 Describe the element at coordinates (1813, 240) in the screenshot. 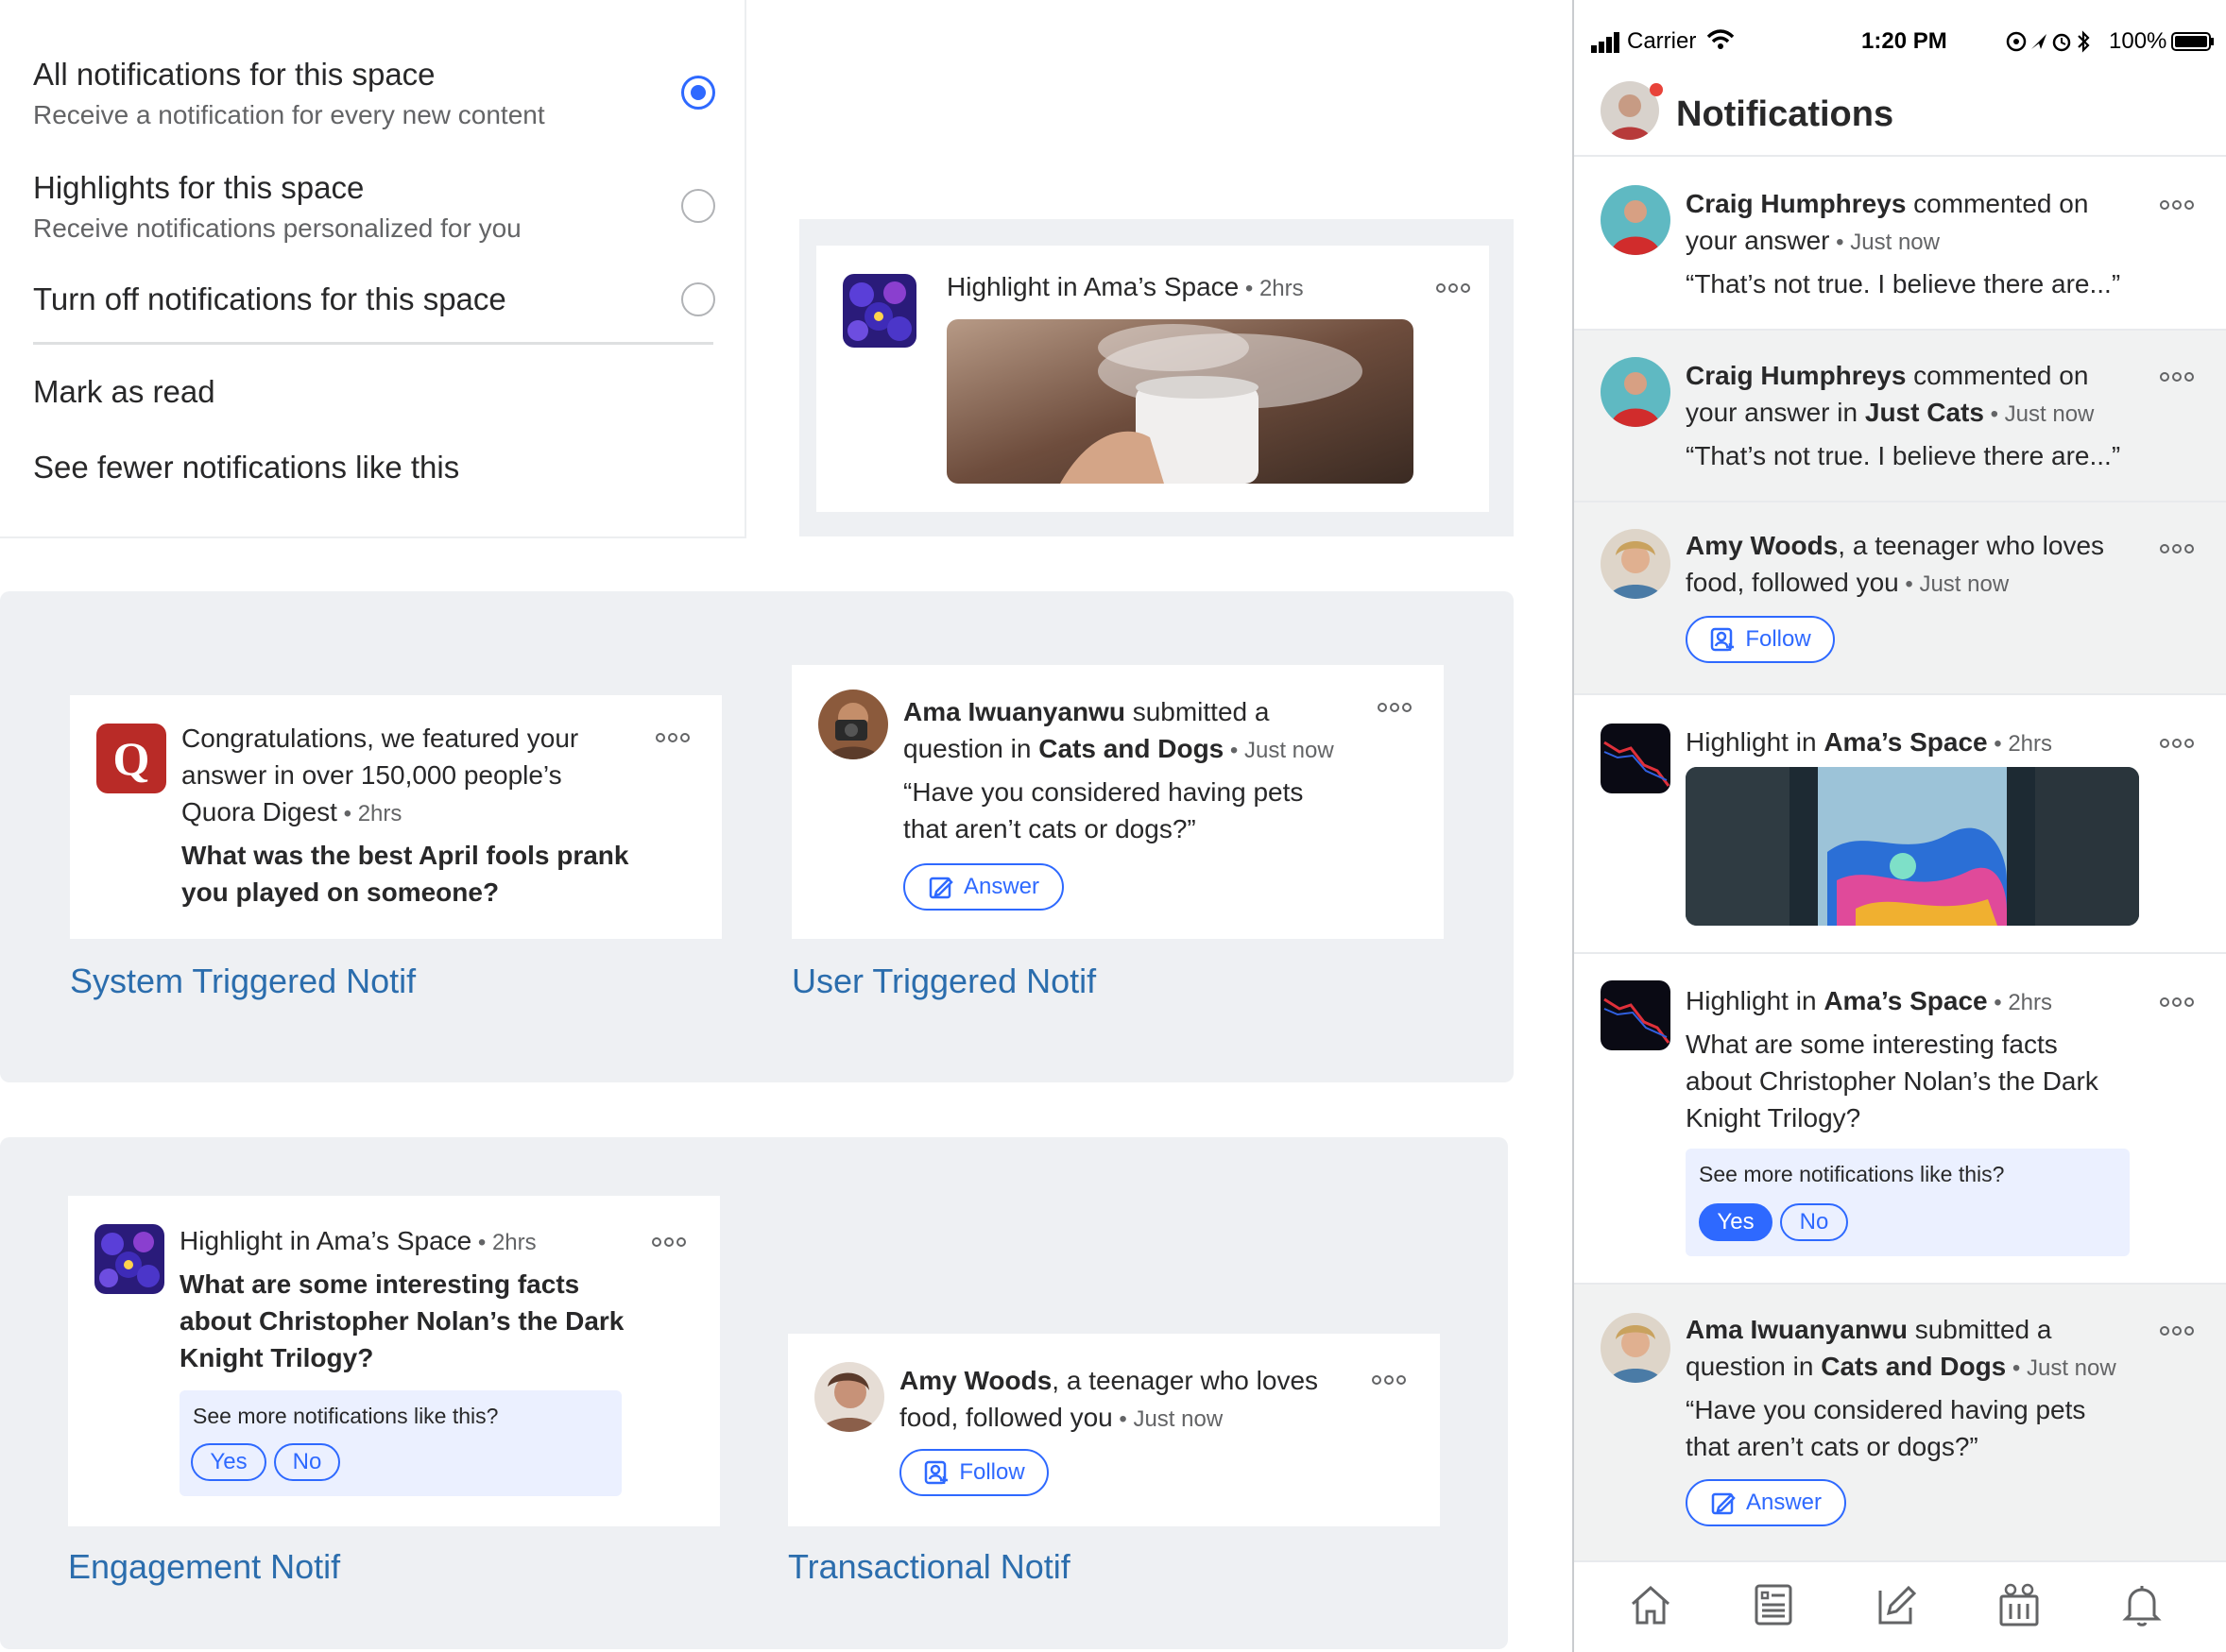

I see `item-line-2: your answer • Just now` at that location.